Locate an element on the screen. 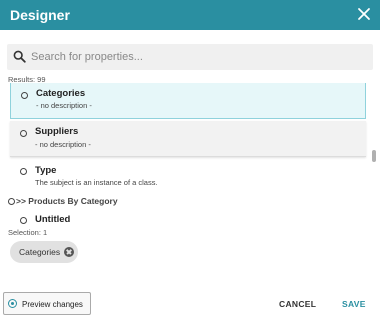  group-header: >> Products By Category is located at coordinates (63, 201).